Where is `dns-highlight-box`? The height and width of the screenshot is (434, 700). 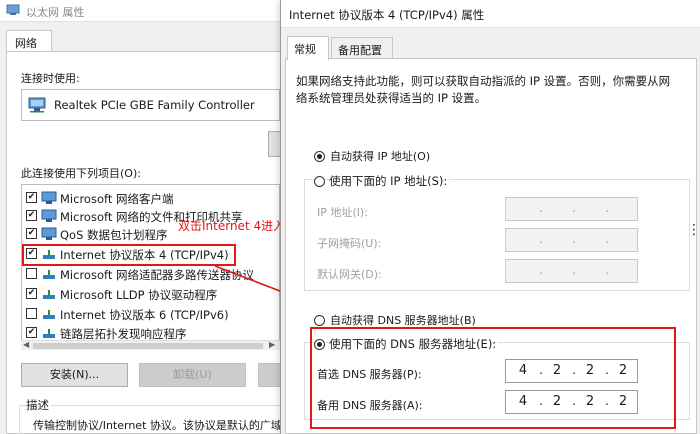 dns-highlight-box is located at coordinates (493, 378).